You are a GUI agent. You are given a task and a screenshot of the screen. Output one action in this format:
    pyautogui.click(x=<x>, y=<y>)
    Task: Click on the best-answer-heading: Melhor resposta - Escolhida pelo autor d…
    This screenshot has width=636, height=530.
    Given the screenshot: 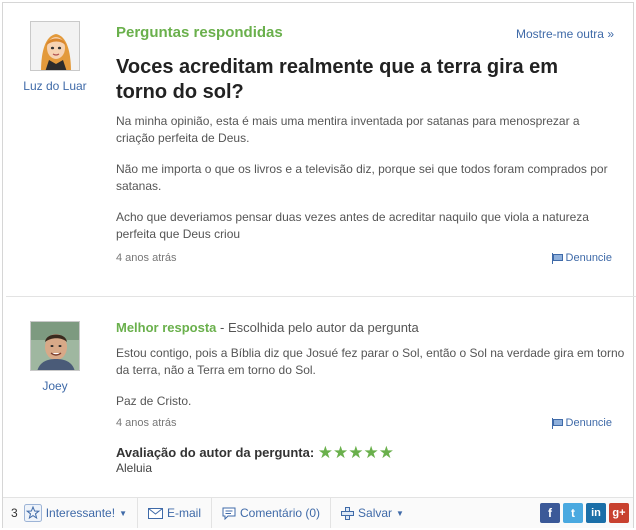 What is the action you would take?
    pyautogui.click(x=267, y=327)
    